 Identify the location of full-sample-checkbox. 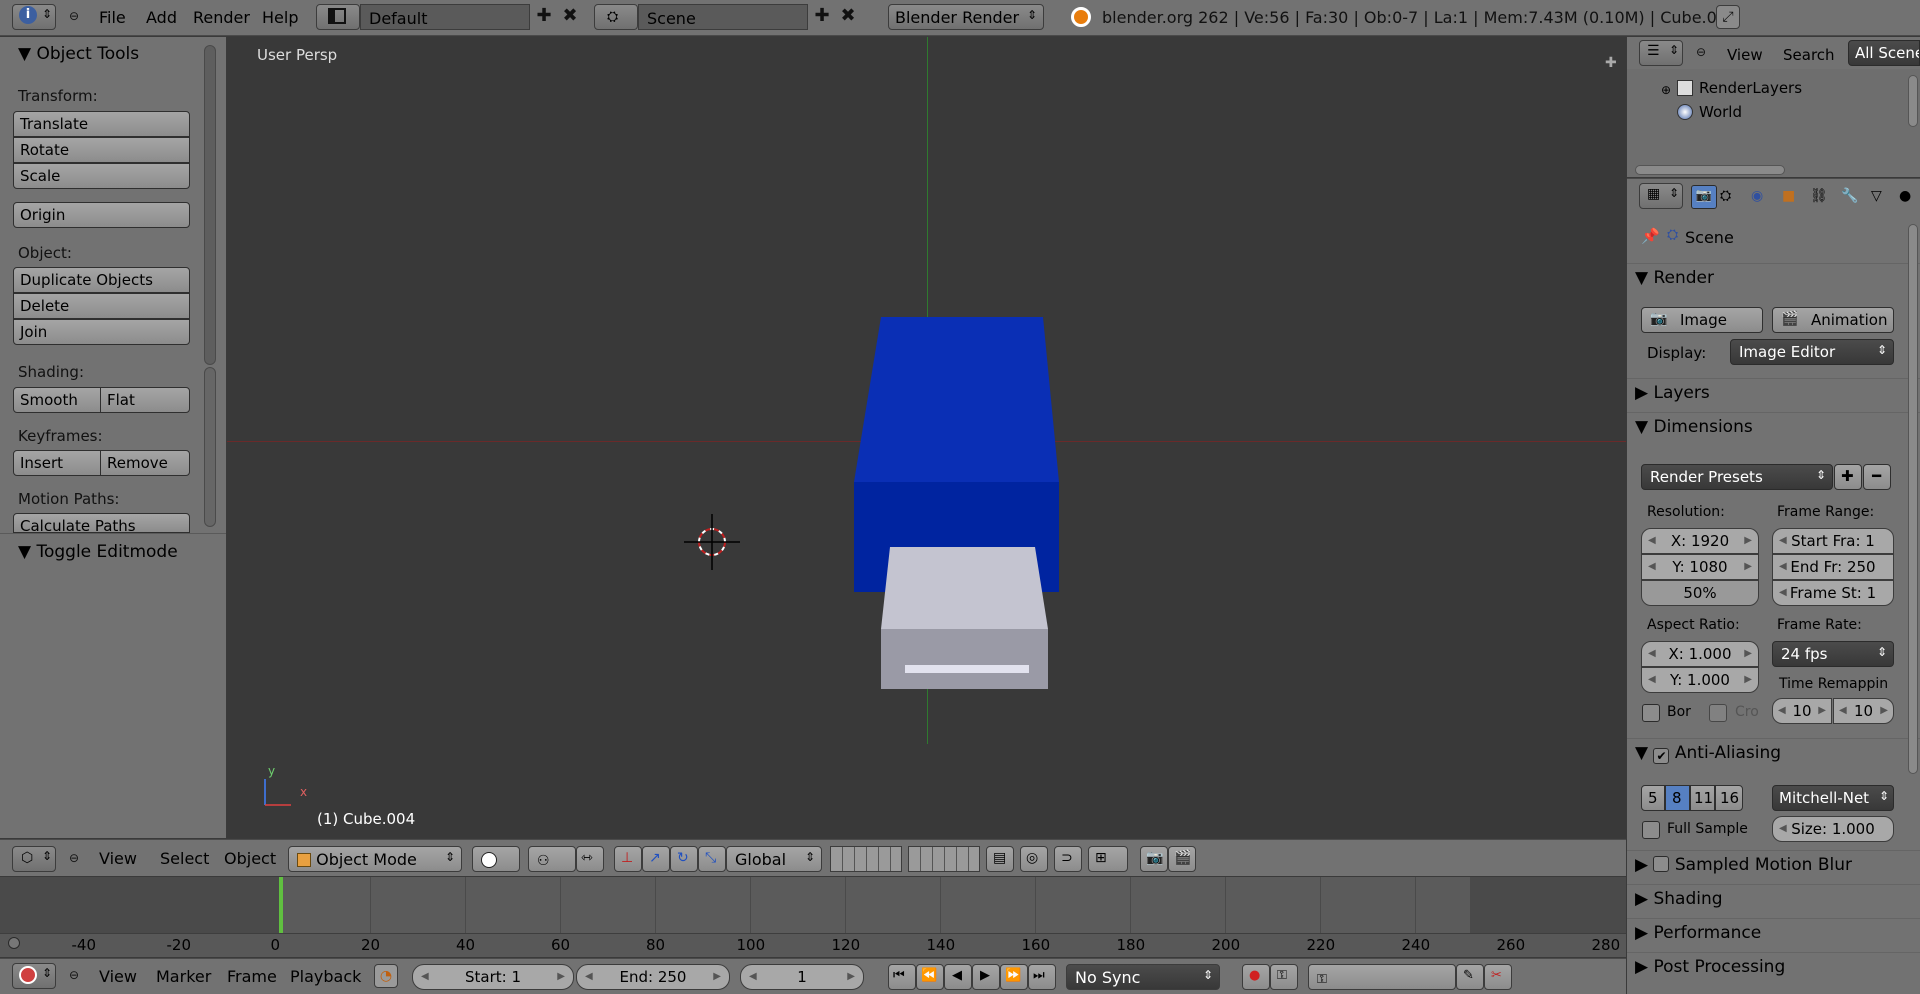
(1651, 830).